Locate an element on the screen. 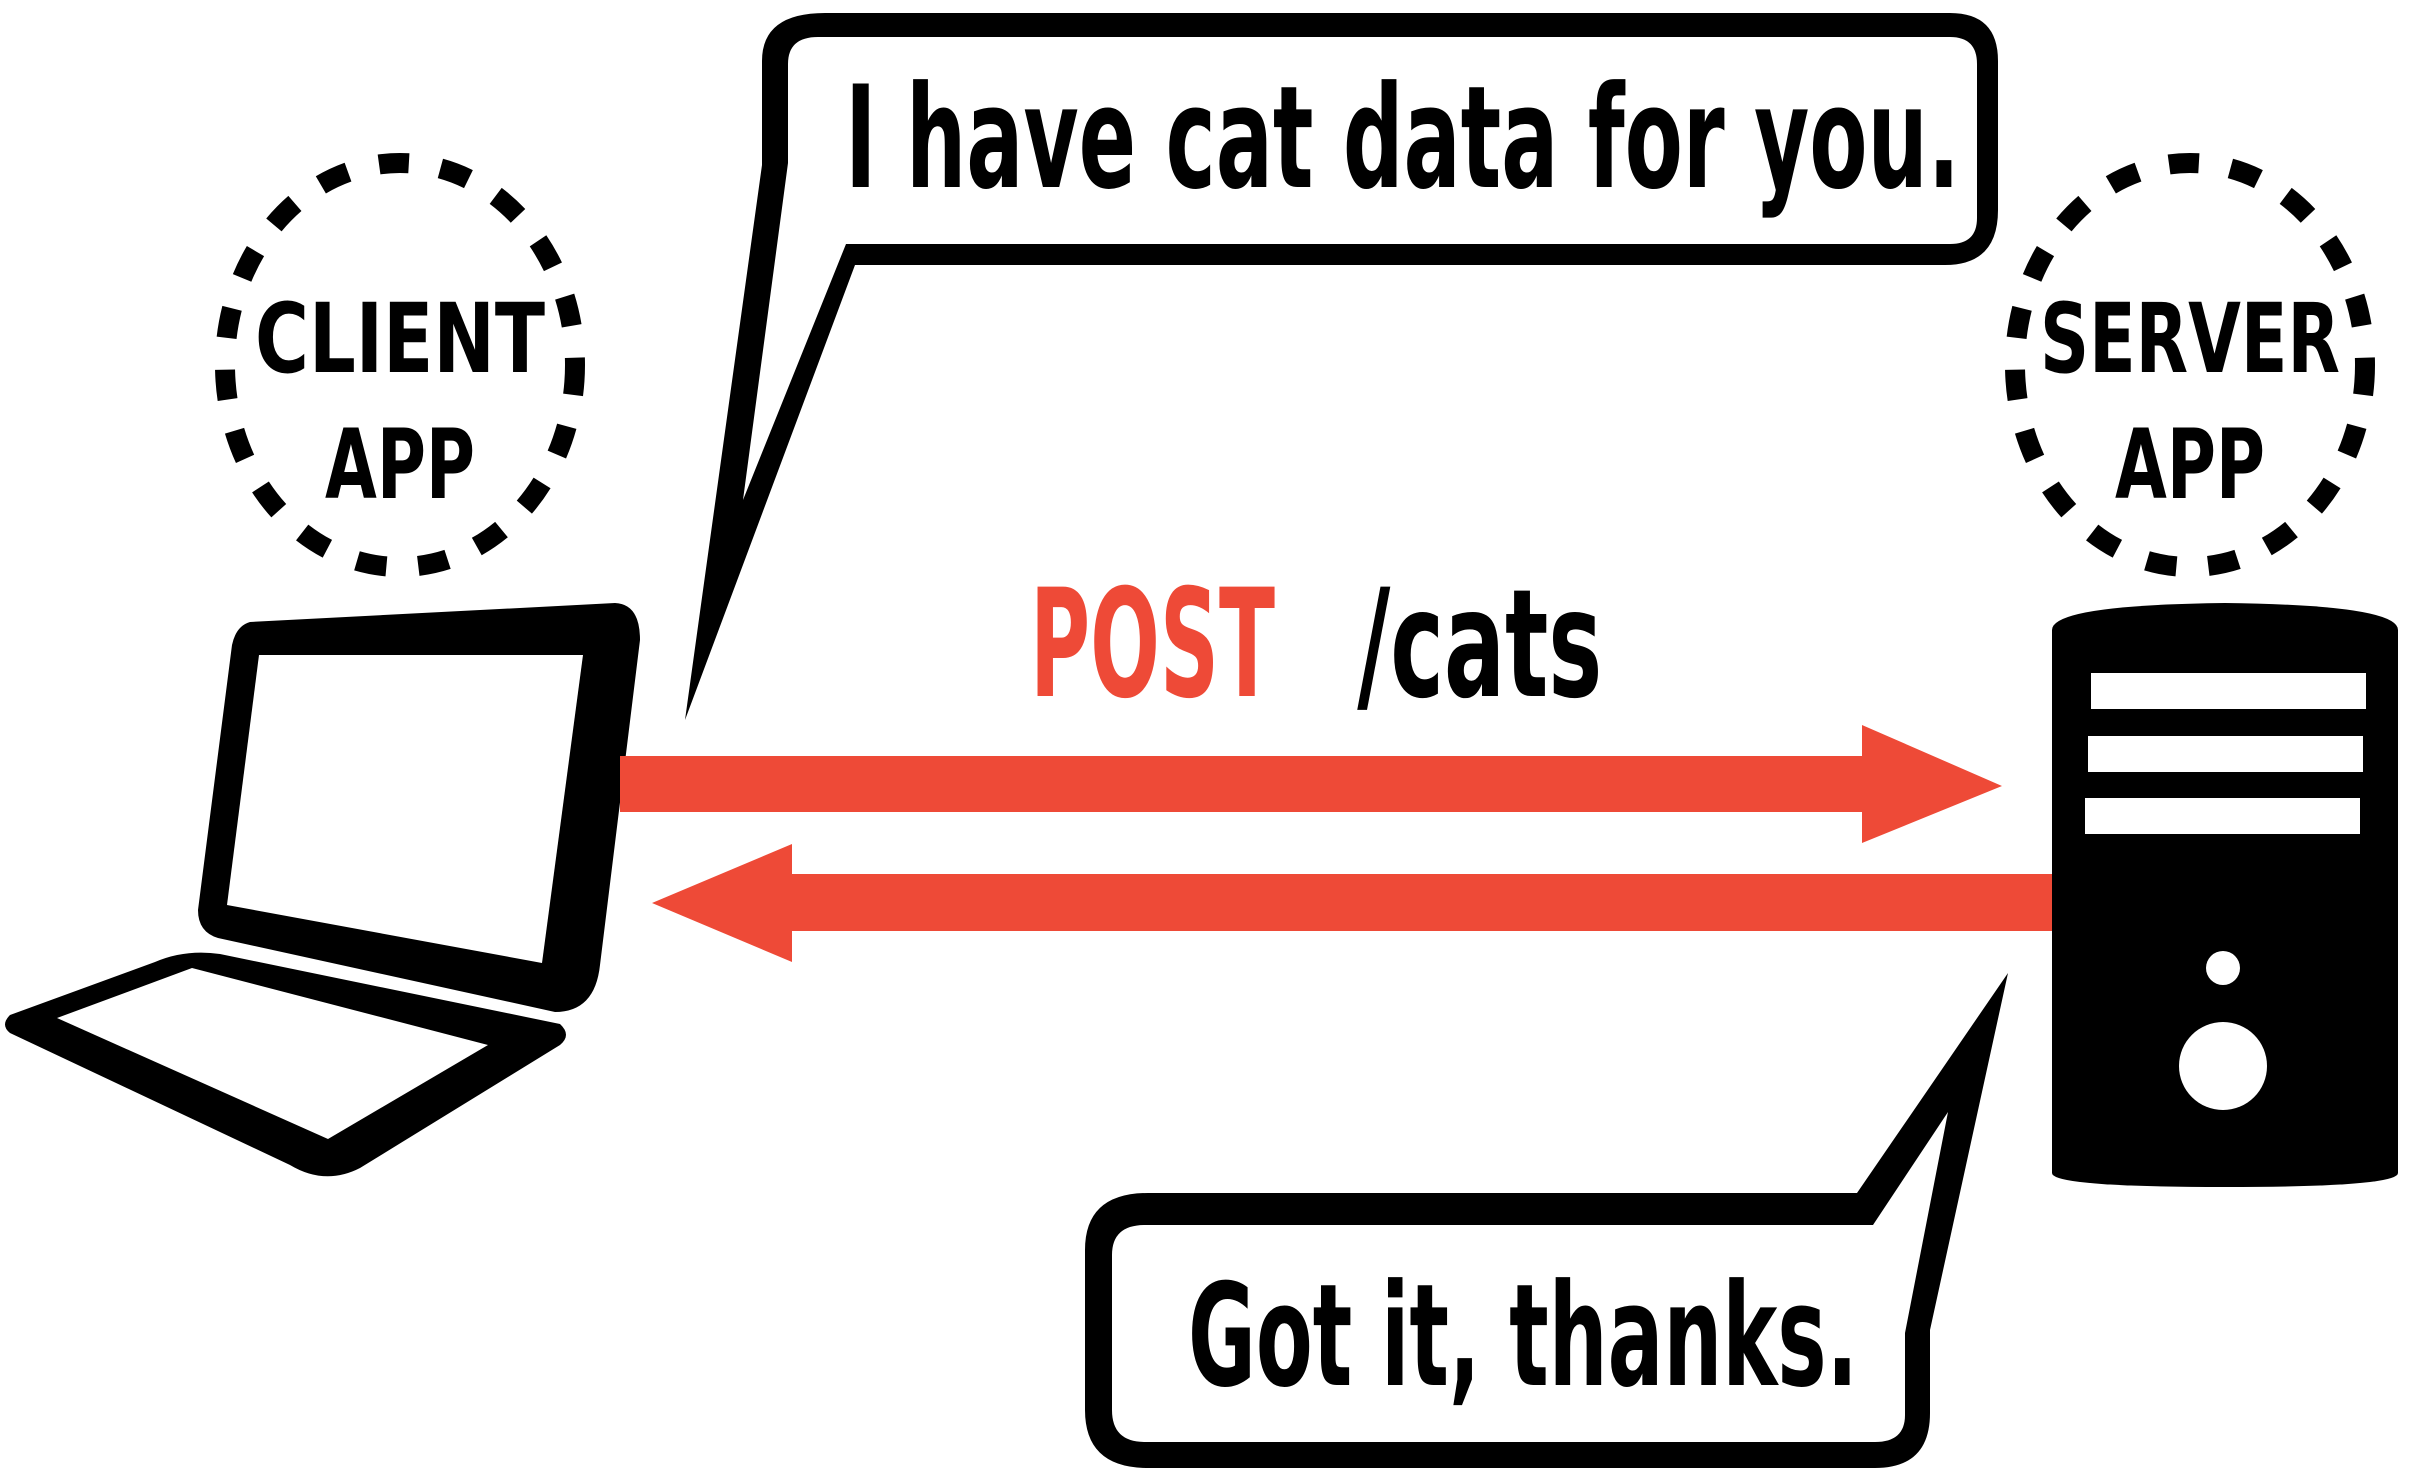  server-tower-icon is located at coordinates (2225, 895).